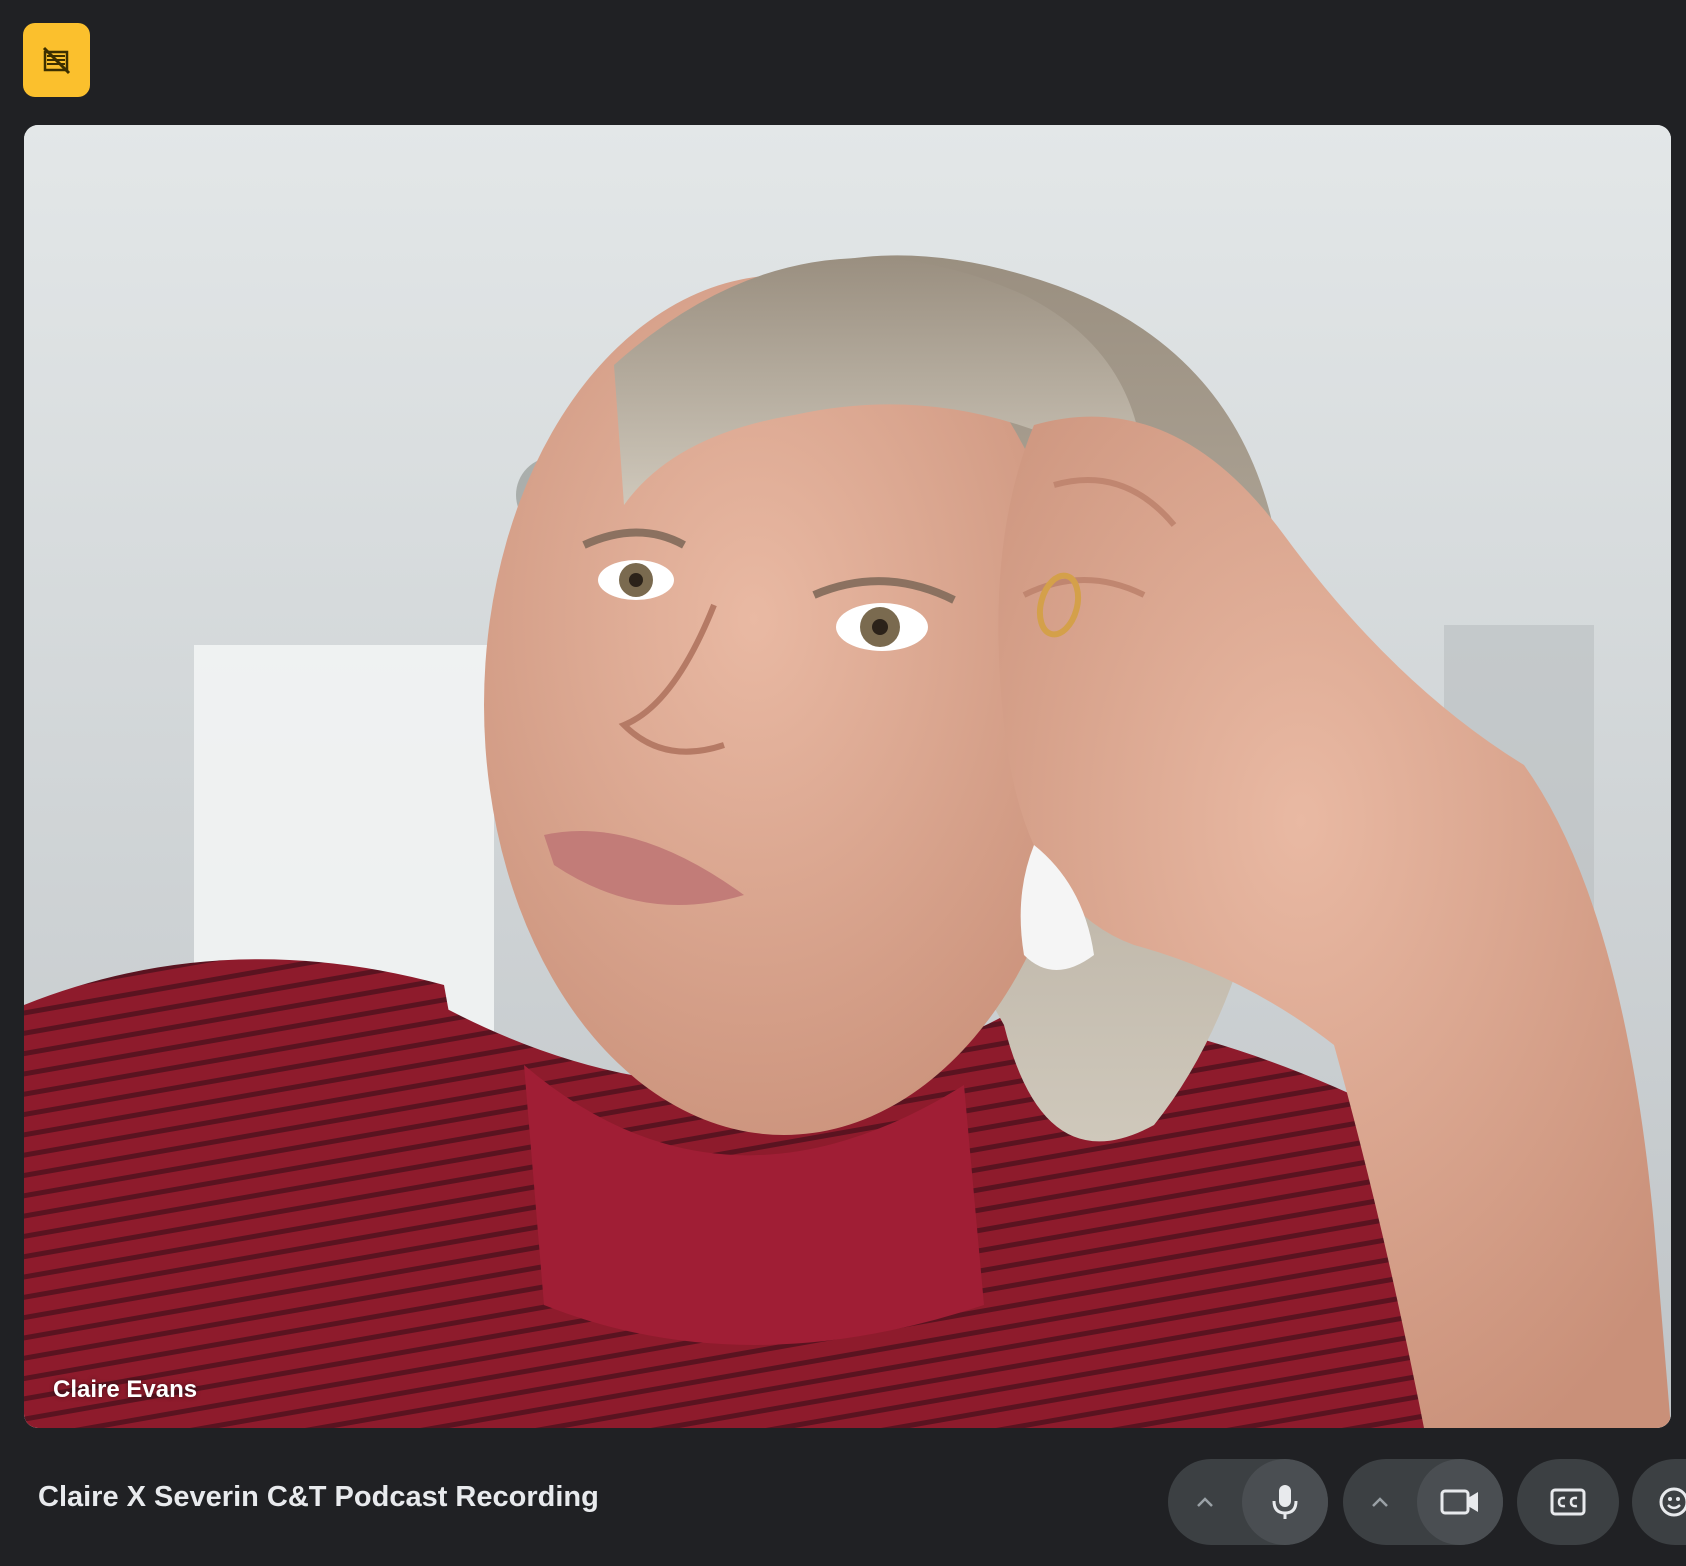  I want to click on recording-badge, so click(56, 60).